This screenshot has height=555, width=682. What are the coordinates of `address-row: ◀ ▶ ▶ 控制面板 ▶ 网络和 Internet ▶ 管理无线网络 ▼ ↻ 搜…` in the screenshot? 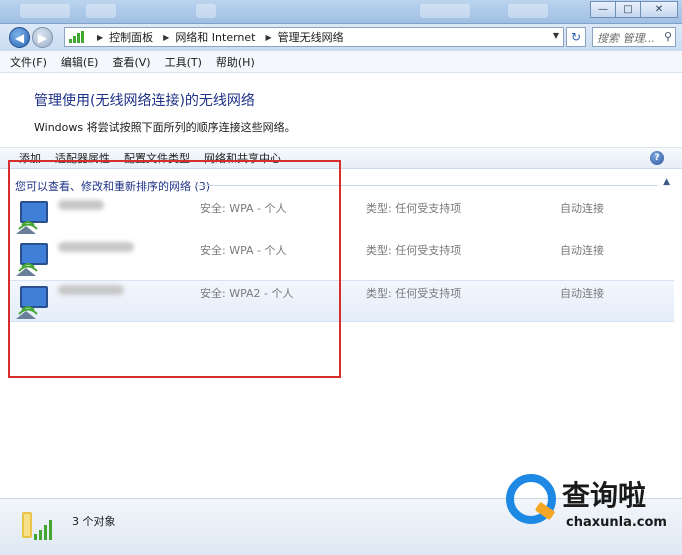 It's located at (341, 37).